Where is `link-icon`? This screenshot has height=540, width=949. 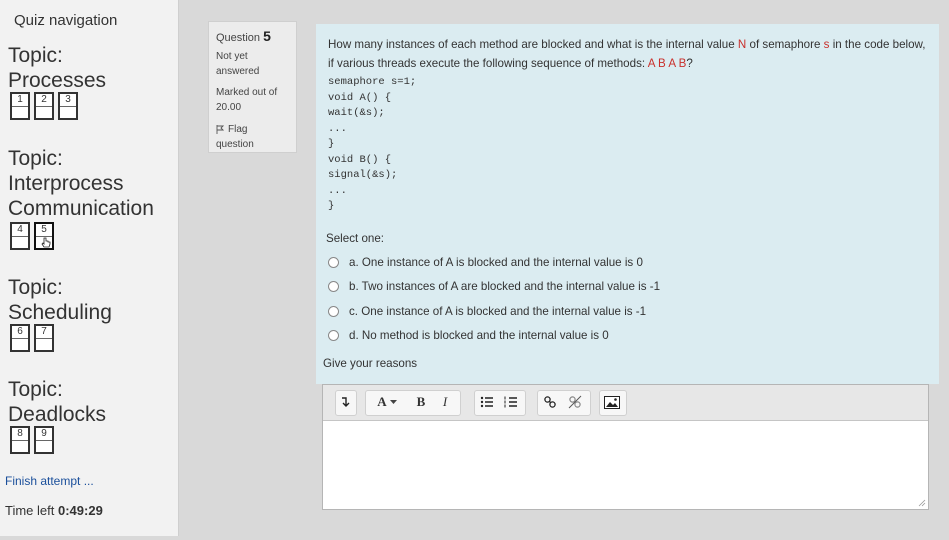
link-icon is located at coordinates (550, 402).